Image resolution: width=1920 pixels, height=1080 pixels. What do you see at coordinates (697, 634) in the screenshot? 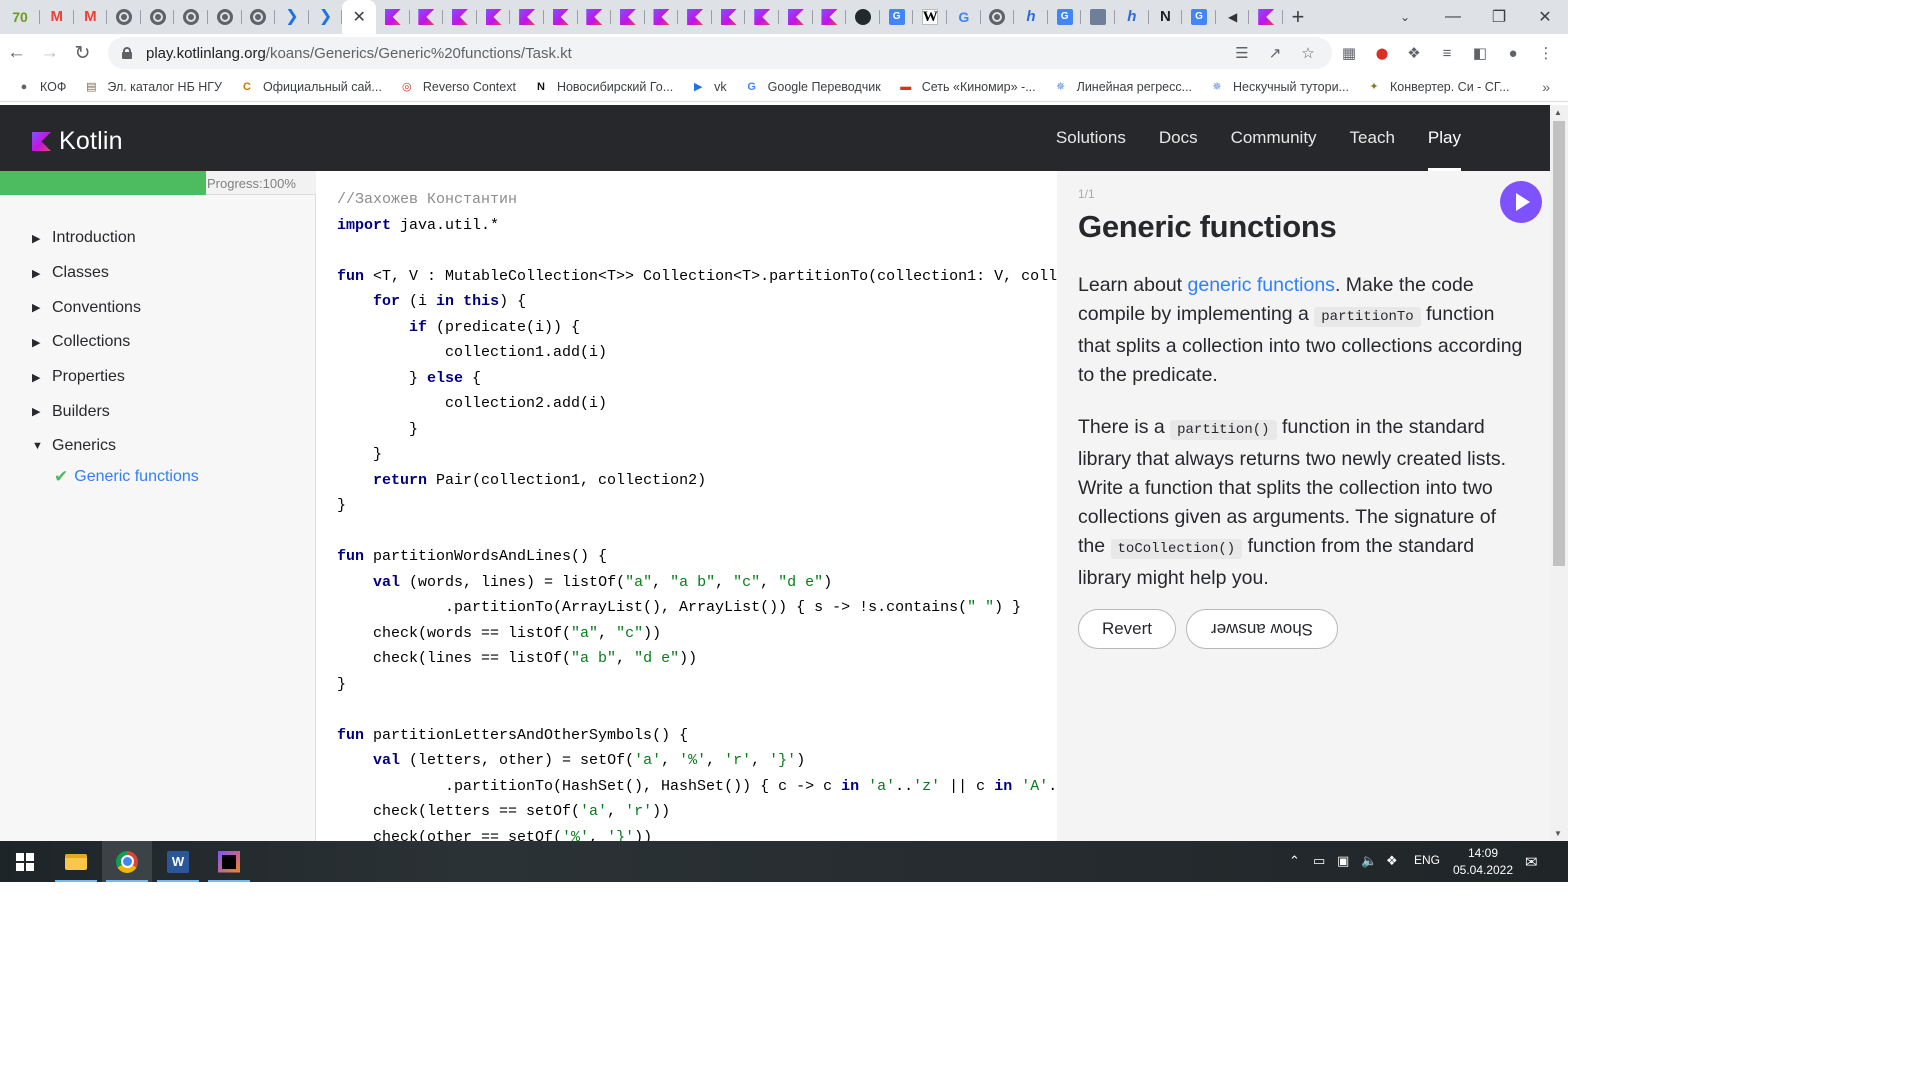
I see `code-line: check(words == listOf("a", "c"))` at bounding box center [697, 634].